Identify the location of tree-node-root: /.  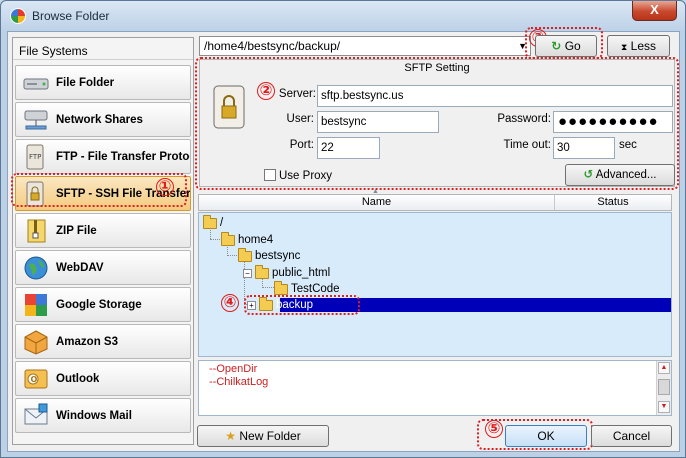
(213, 222).